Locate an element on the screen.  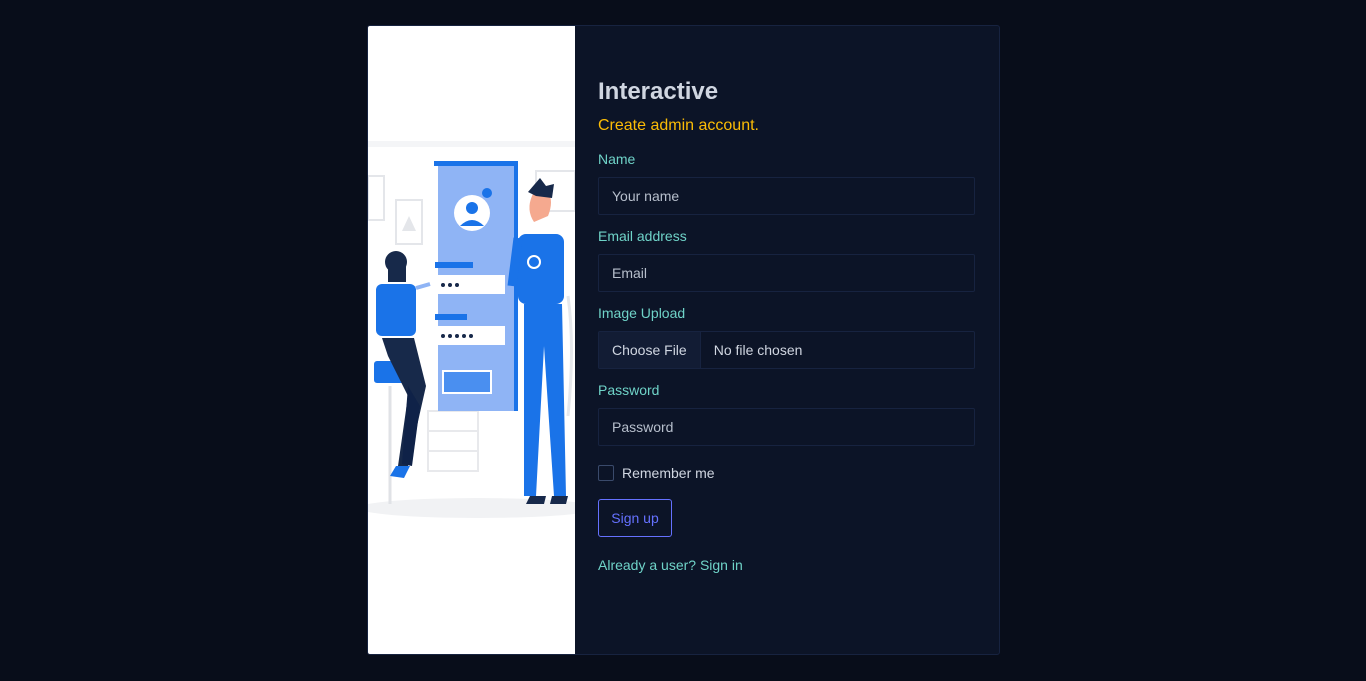
name-input is located at coordinates (786, 196).